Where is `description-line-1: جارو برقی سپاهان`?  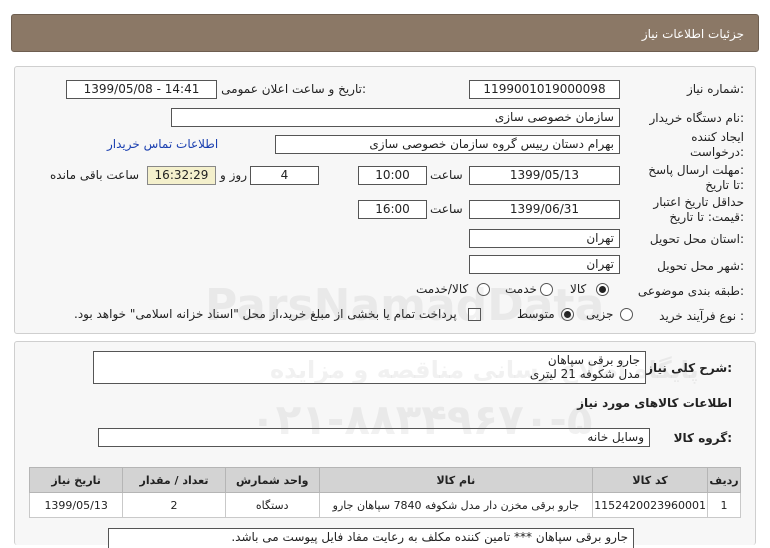 description-line-1: جارو برقی سپاهان is located at coordinates (593, 360).